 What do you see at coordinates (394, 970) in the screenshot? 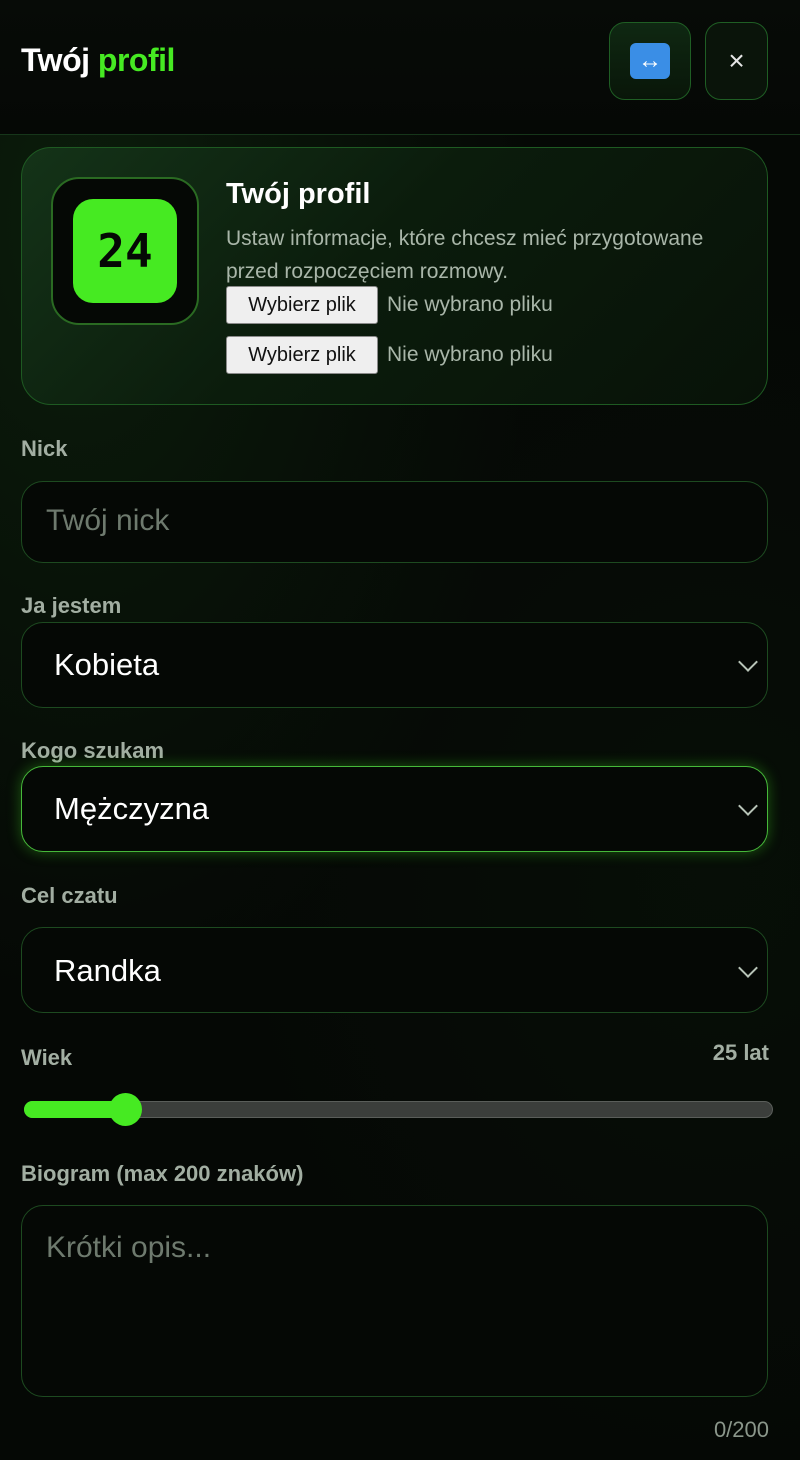
I see `chat-goal-select: Randka` at bounding box center [394, 970].